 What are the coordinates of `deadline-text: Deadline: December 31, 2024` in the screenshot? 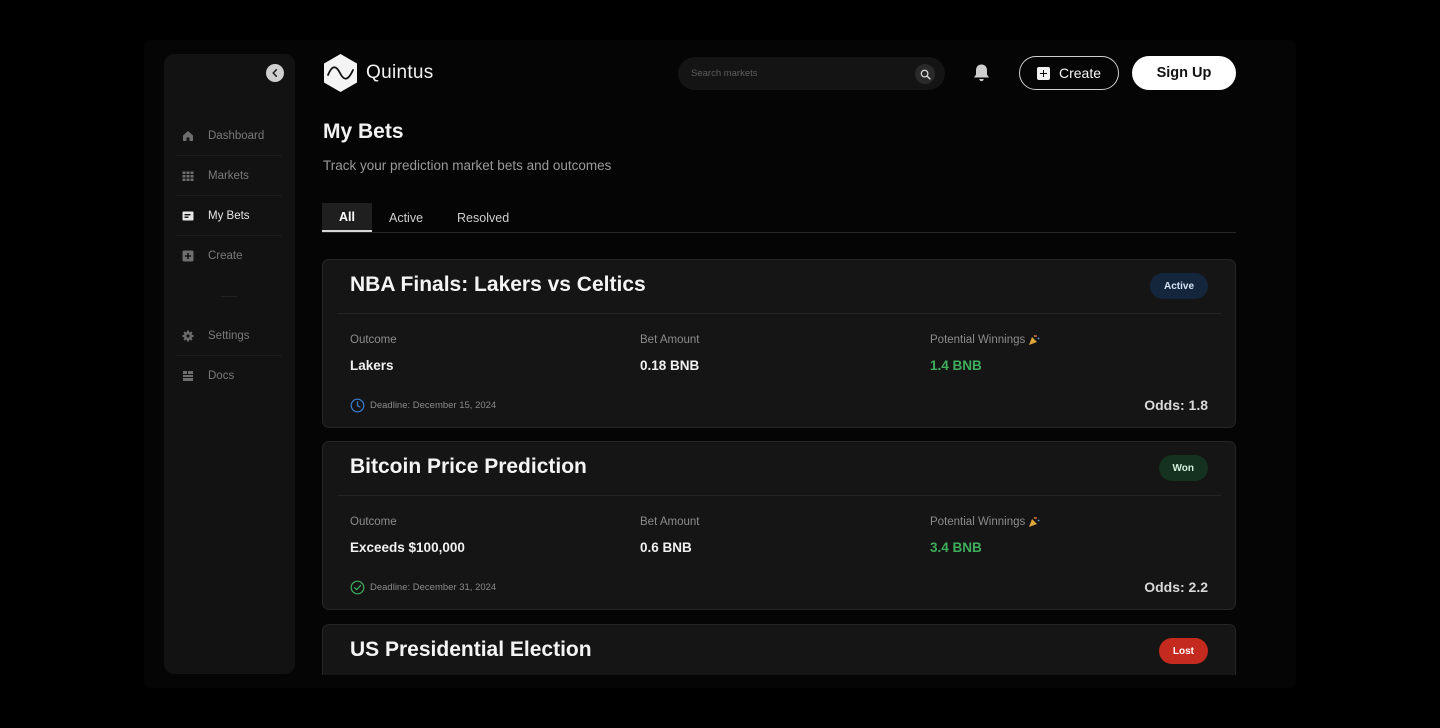 It's located at (433, 587).